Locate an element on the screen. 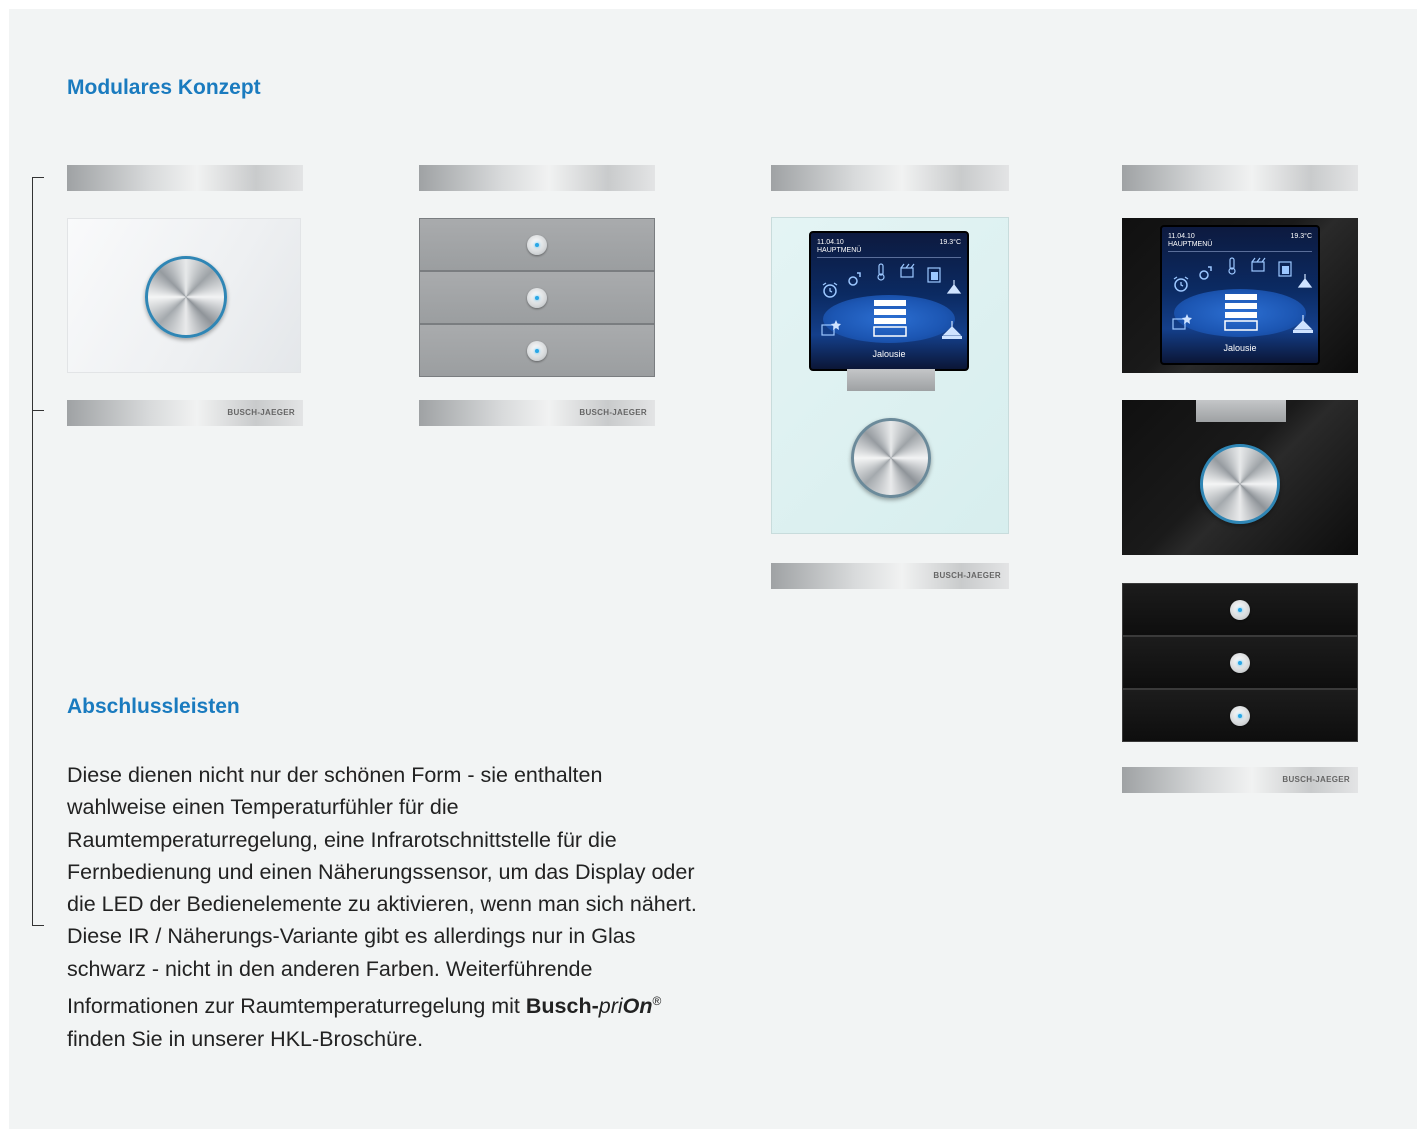  bracket-tick-top is located at coordinates (38, 177).